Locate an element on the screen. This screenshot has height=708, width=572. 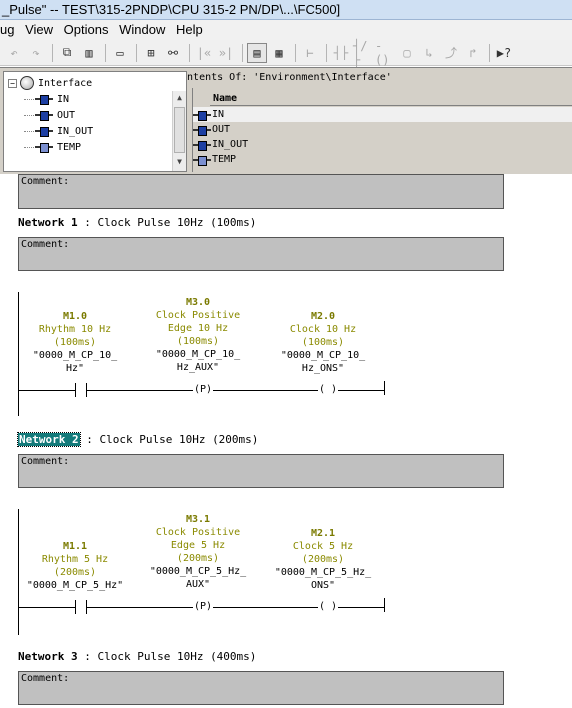
tree-item-temp: TEMP is located at coordinates (52, 147).